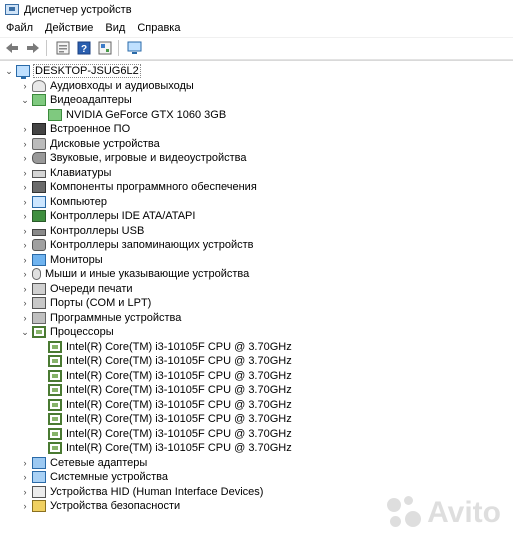 The width and height of the screenshot is (513, 541). Describe the element at coordinates (157, 491) in the screenshot. I see `tree-item-label: Устройства HID (Human Interface Devices)` at that location.